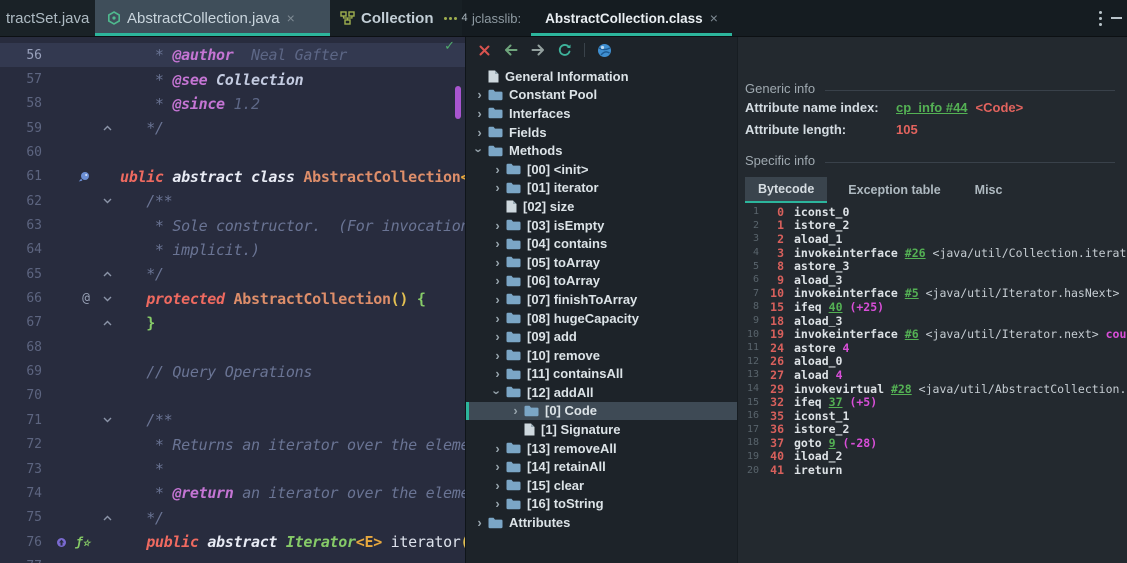 The image size is (1127, 563). I want to click on bytecode-link: 40, so click(836, 307).